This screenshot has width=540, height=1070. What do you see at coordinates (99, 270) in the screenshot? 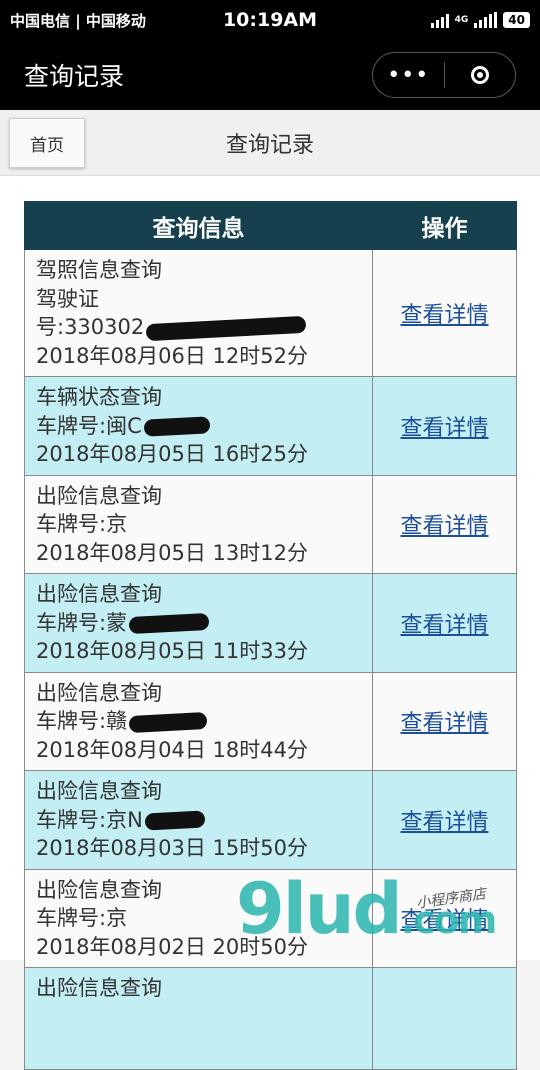
I see `query-type: 驾照信息查询` at bounding box center [99, 270].